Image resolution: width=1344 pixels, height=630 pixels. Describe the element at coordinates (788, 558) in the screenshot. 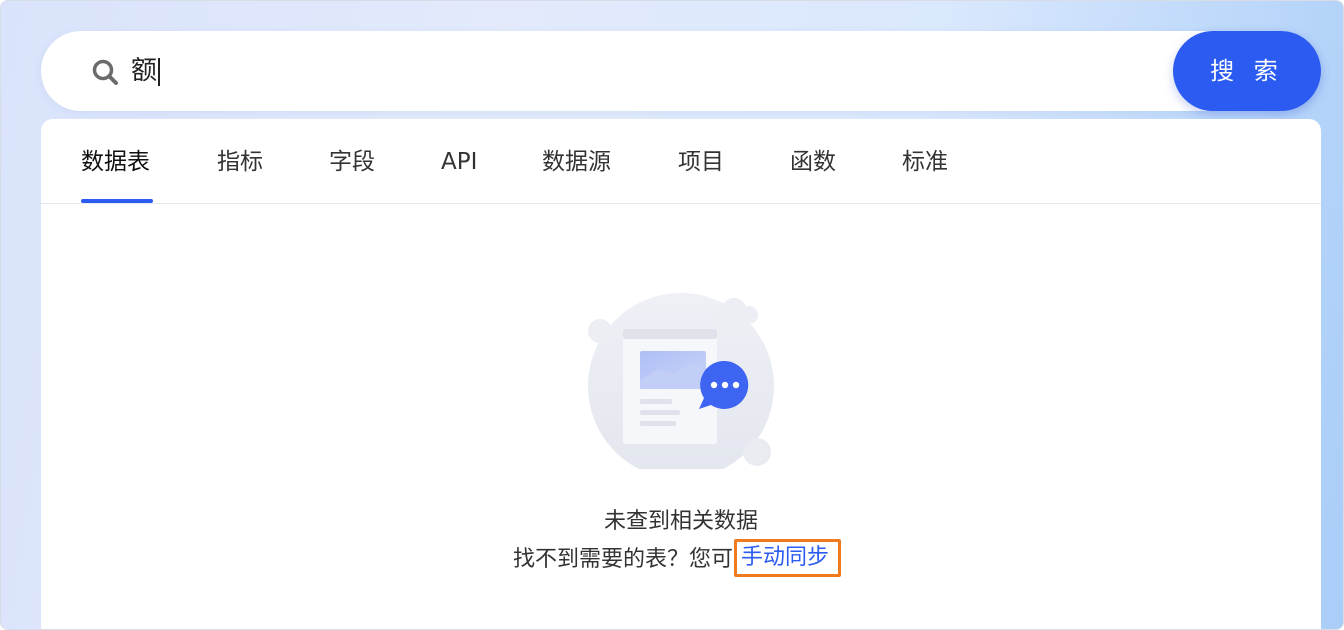

I see `manual-sync-link: 手动同步` at that location.